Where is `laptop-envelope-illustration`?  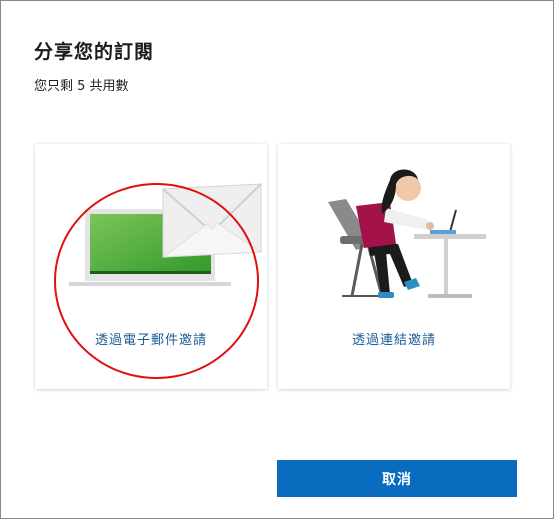 laptop-envelope-illustration is located at coordinates (166, 234).